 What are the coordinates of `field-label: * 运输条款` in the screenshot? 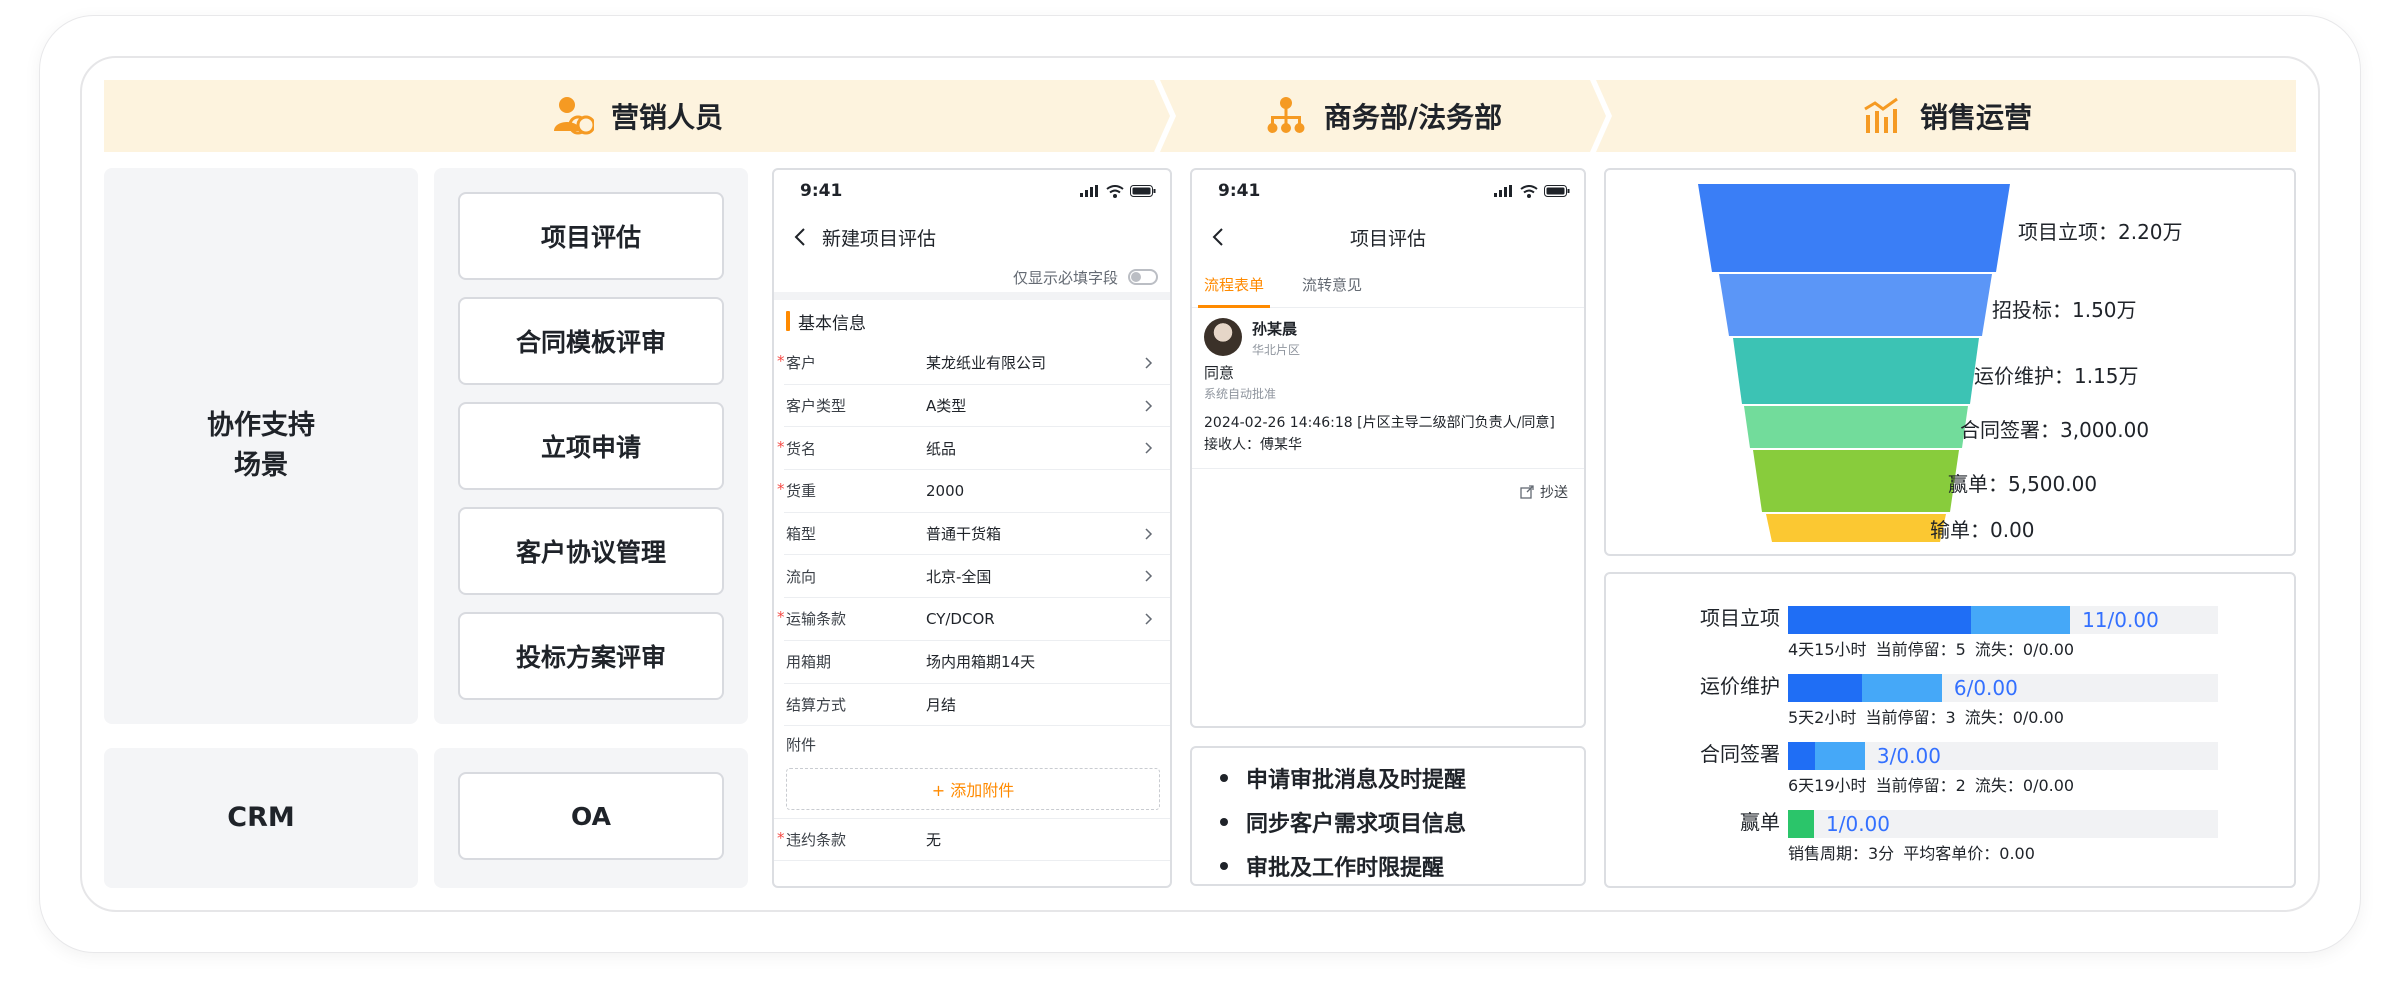 It's located at (851, 618).